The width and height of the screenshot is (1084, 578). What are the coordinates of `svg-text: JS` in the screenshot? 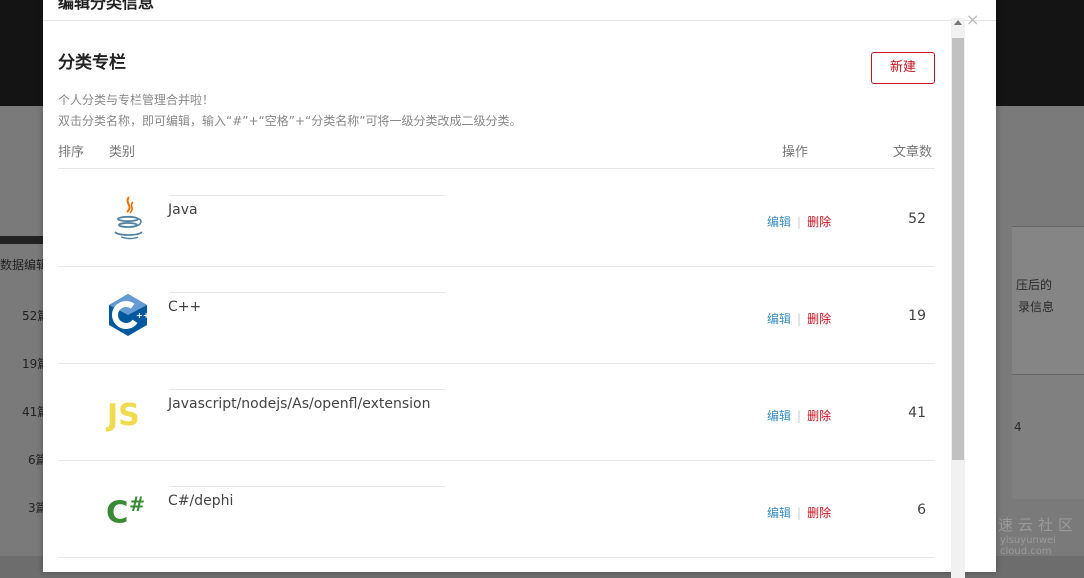 It's located at (123, 415).